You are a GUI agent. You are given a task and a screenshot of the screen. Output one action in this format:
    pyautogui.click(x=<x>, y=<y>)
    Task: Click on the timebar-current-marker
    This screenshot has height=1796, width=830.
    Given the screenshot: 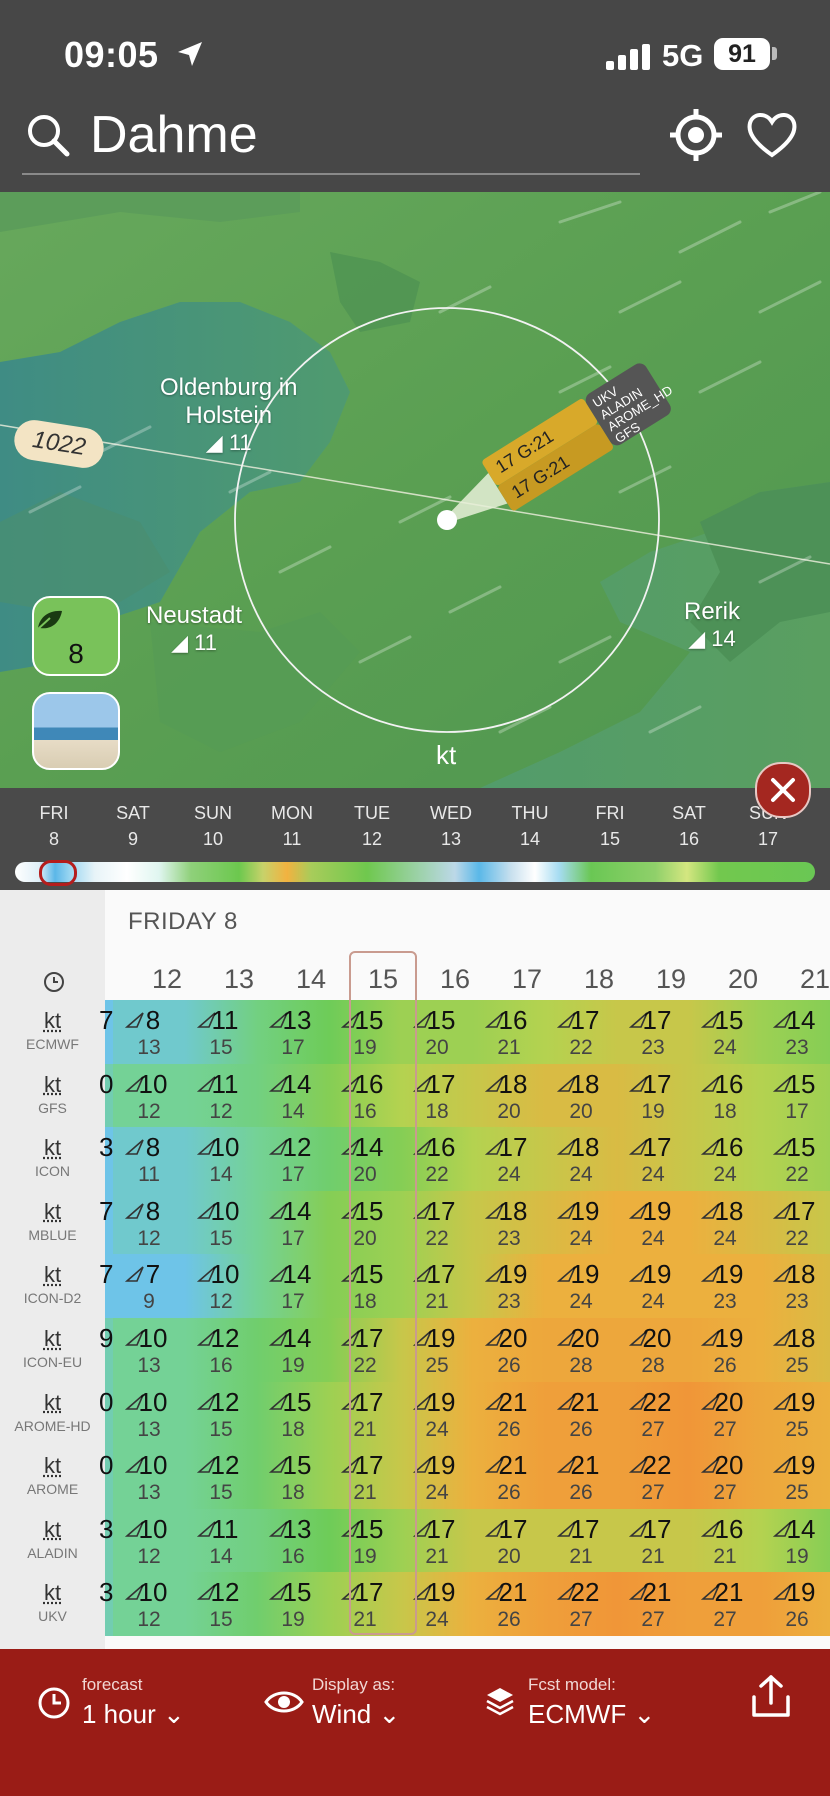 What is the action you would take?
    pyautogui.click(x=58, y=873)
    